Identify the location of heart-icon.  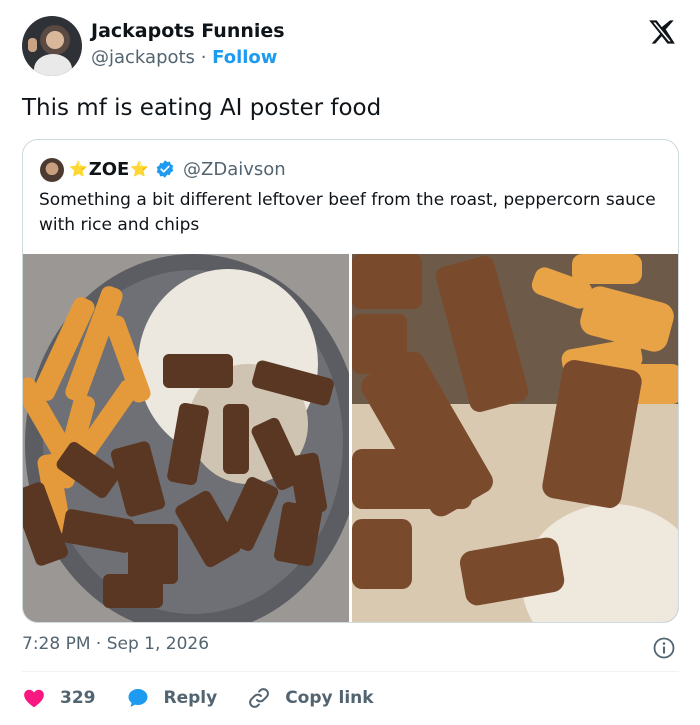
(34, 698).